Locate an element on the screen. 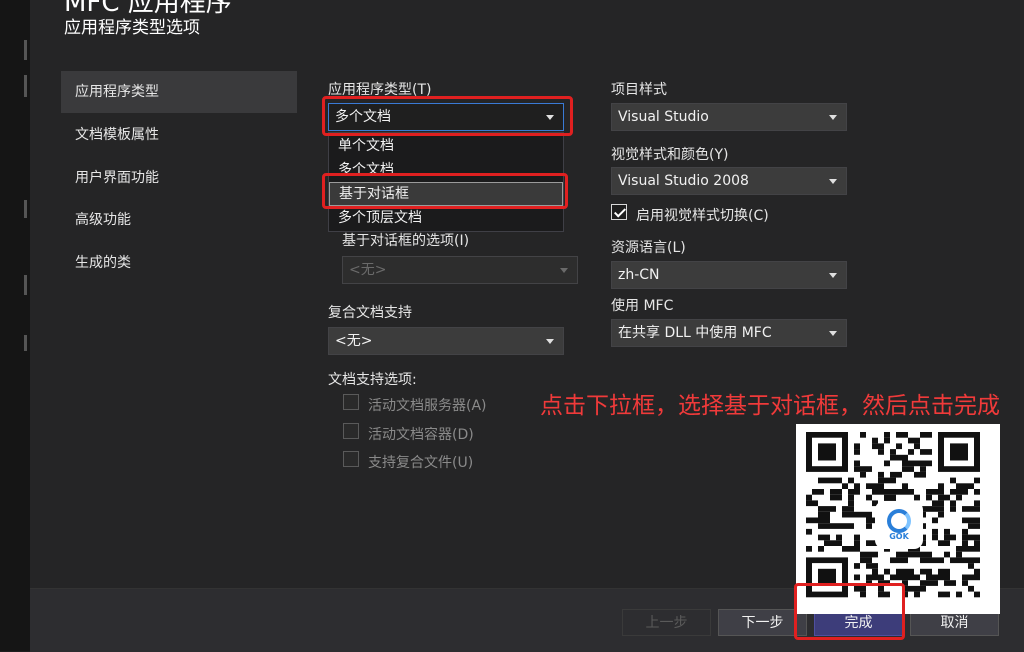 The width and height of the screenshot is (1024, 652). compound-doc-label: 复合文档支持 is located at coordinates (370, 313).